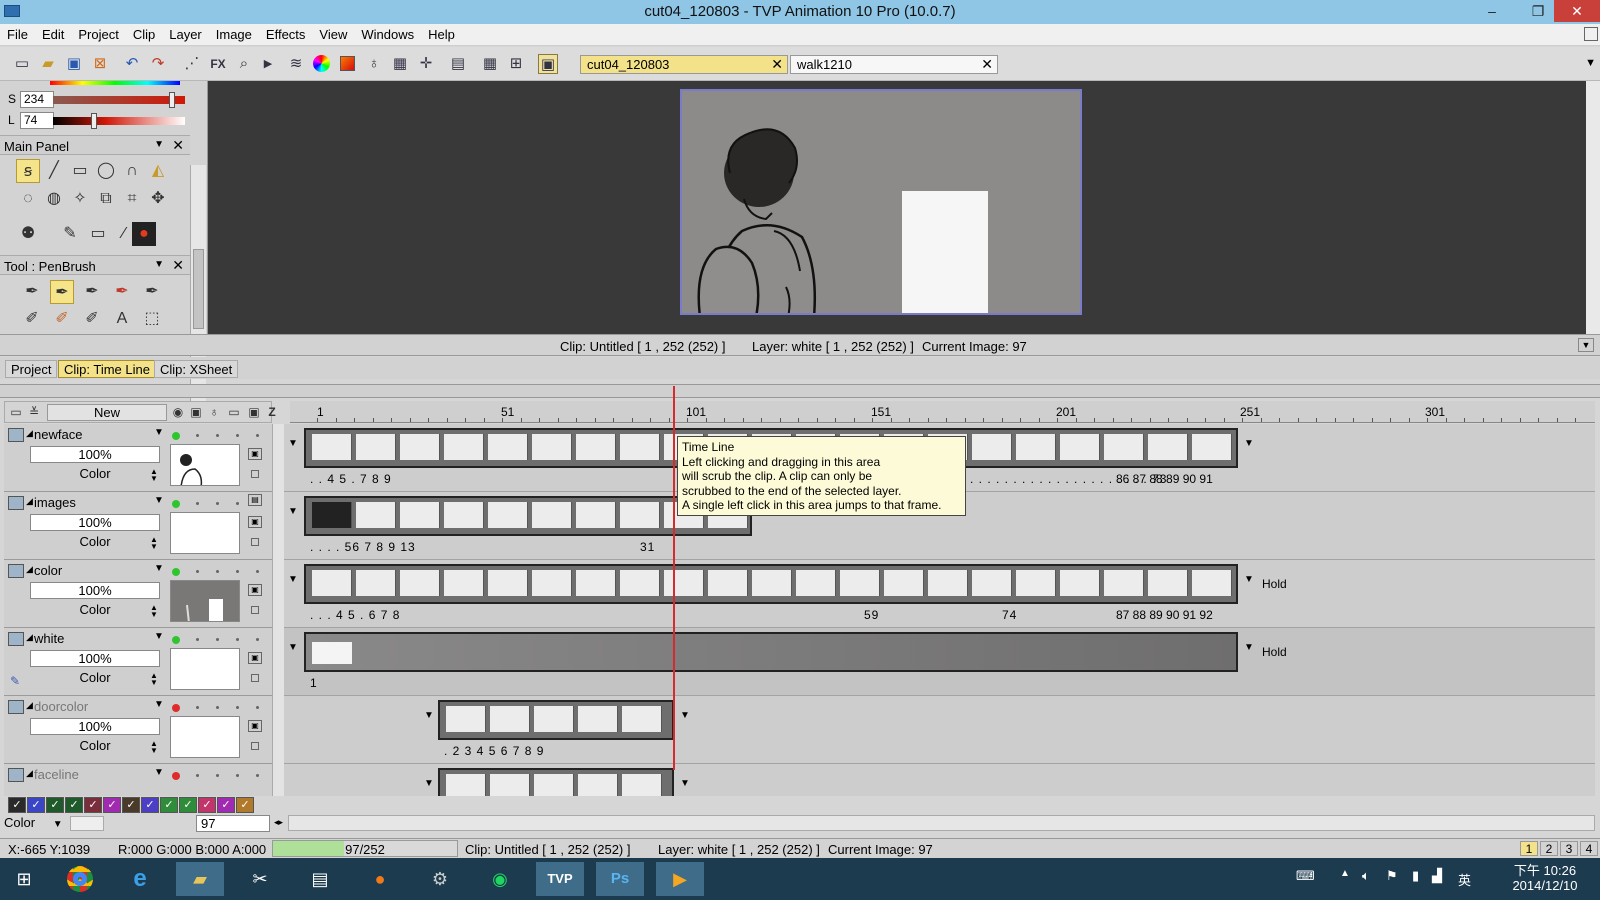  Describe the element at coordinates (138, 526) in the screenshot. I see `layer-images: ◢ images ▼ 100% Color ▲ ▼ ▤ ▣` at that location.